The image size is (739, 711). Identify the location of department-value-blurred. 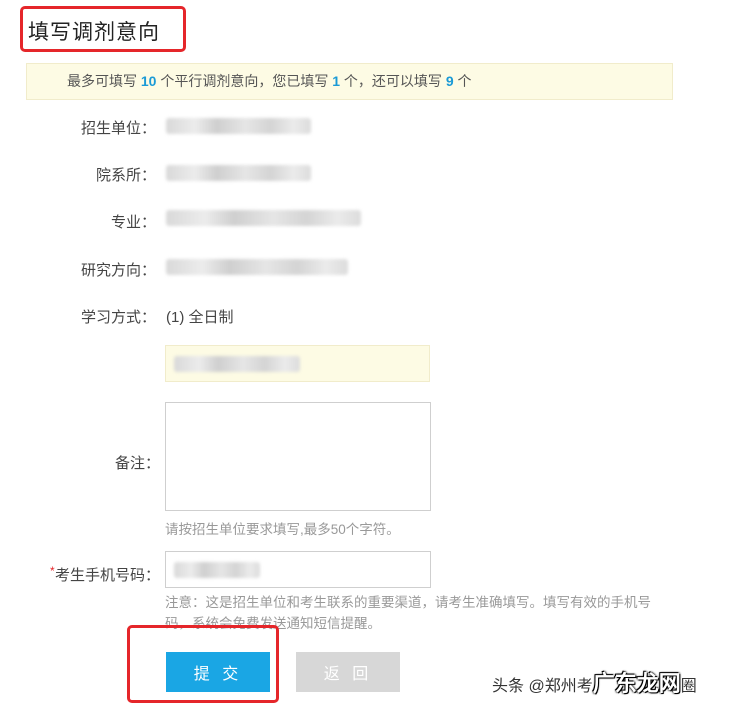
(238, 173).